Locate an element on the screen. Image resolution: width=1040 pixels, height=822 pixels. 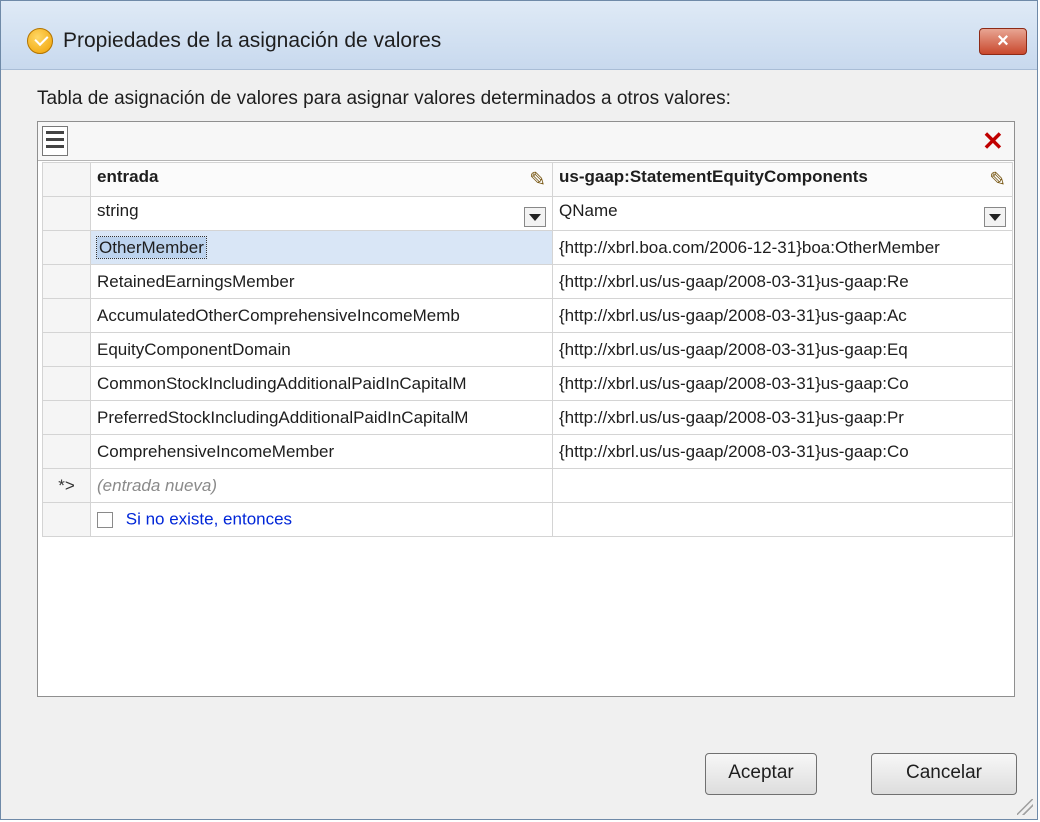
new-entry-cell: (entrada nueva) is located at coordinates (321, 485).